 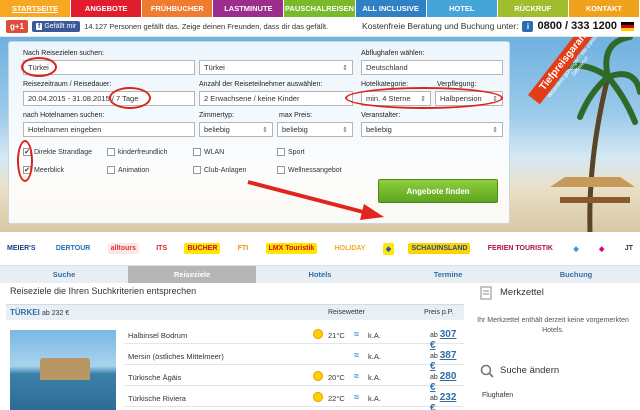 What do you see at coordinates (261, 84) in the screenshot?
I see `travelers-label: Anzahl der Reiseteilnehmer auswählen:` at bounding box center [261, 84].